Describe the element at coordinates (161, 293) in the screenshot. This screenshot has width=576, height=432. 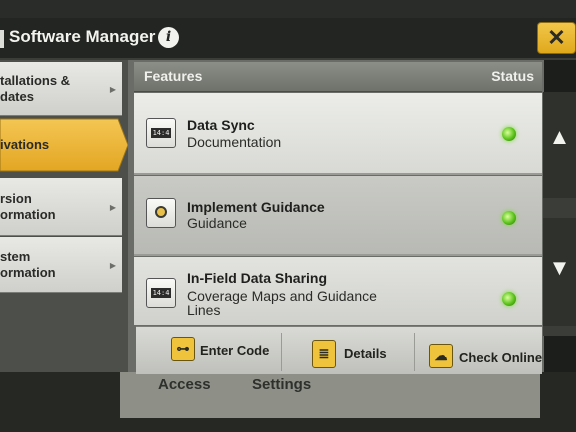
I see `data-sharing-icon: 14:4` at that location.